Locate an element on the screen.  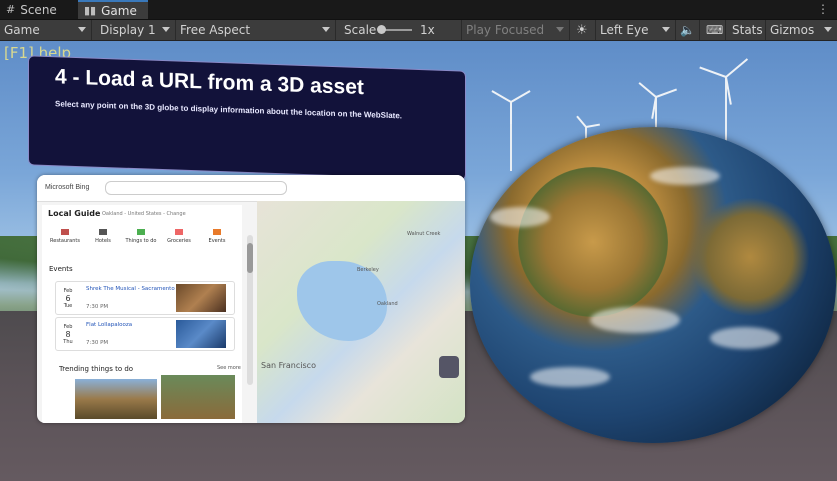
search-input is located at coordinates (196, 188).